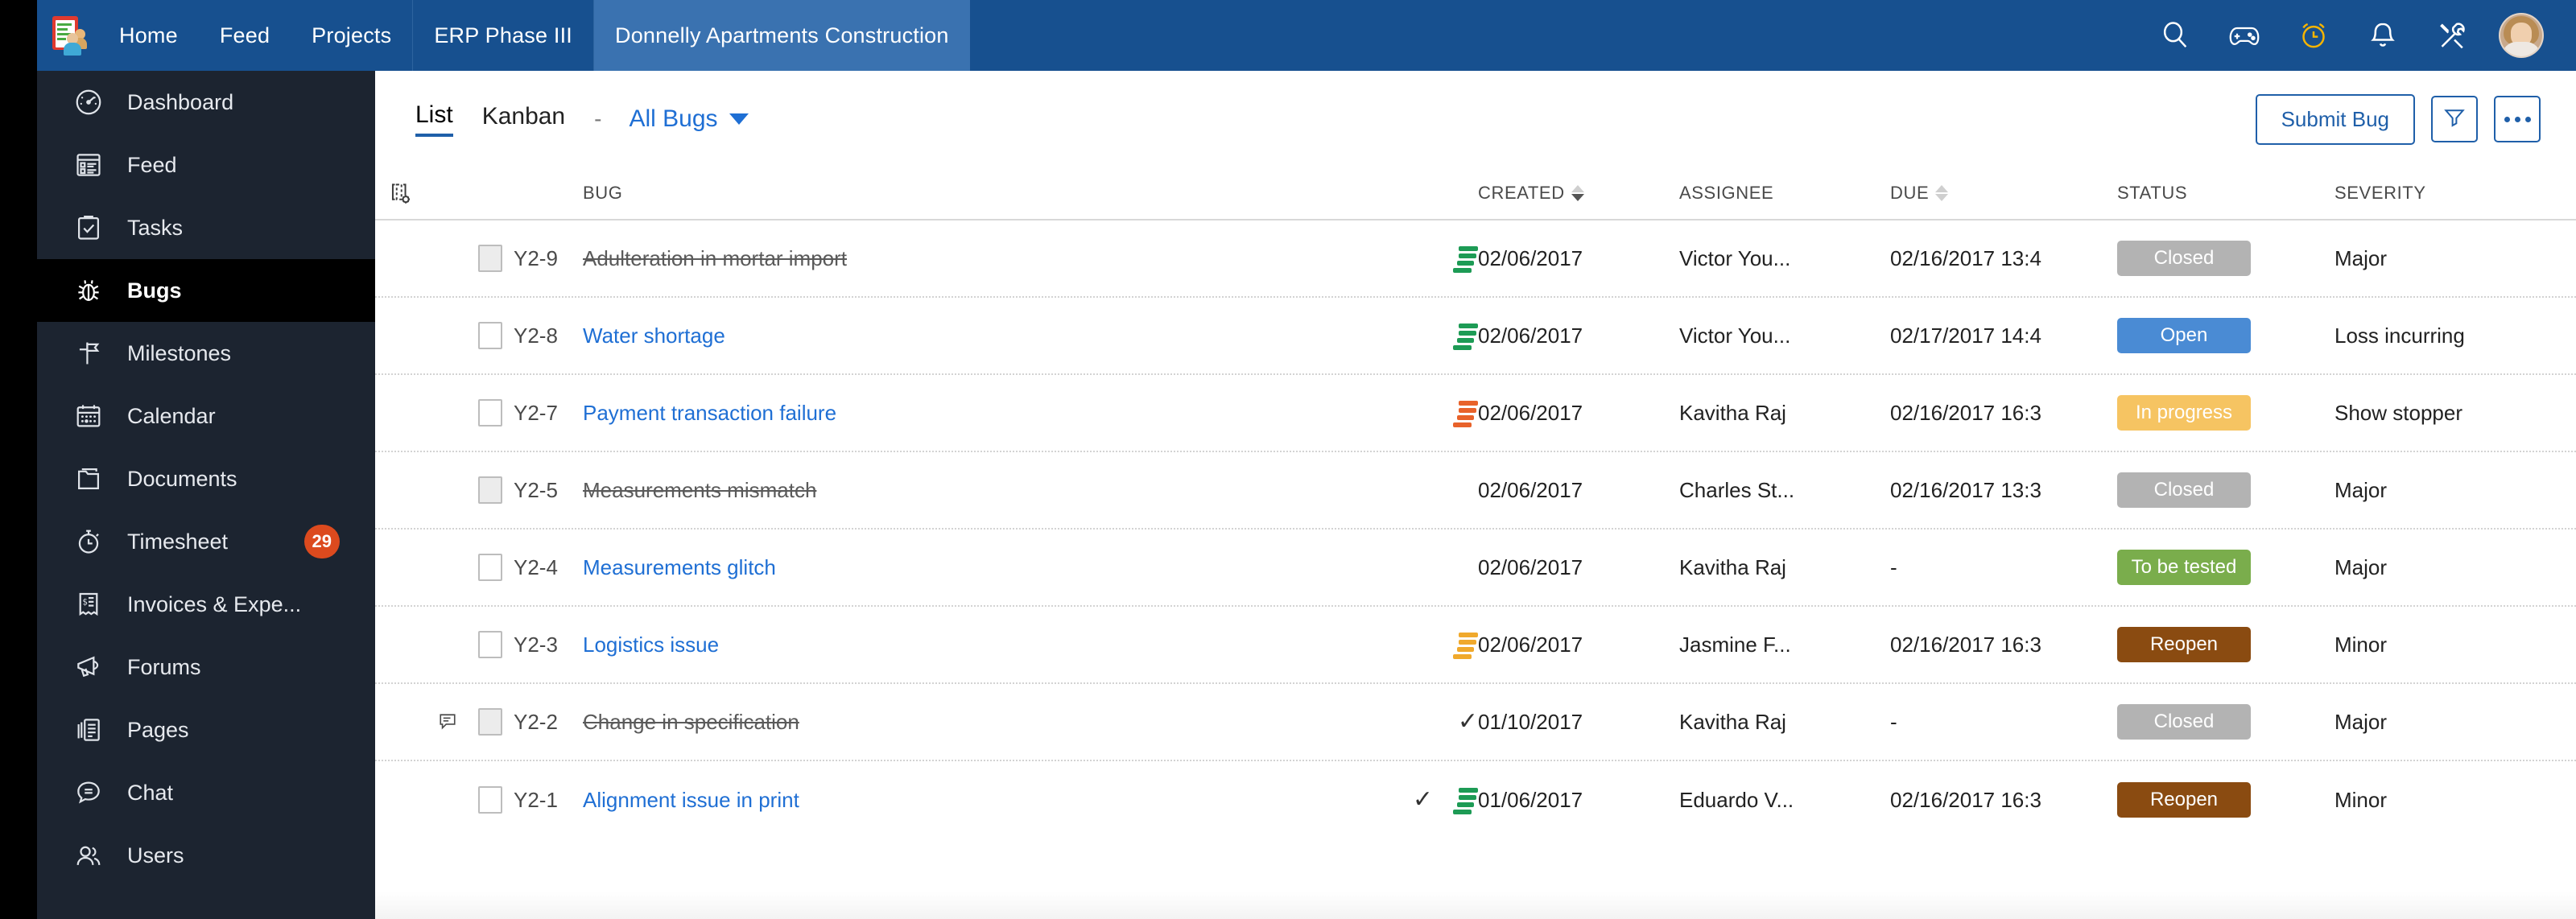  I want to click on timer-icon, so click(2313, 35).